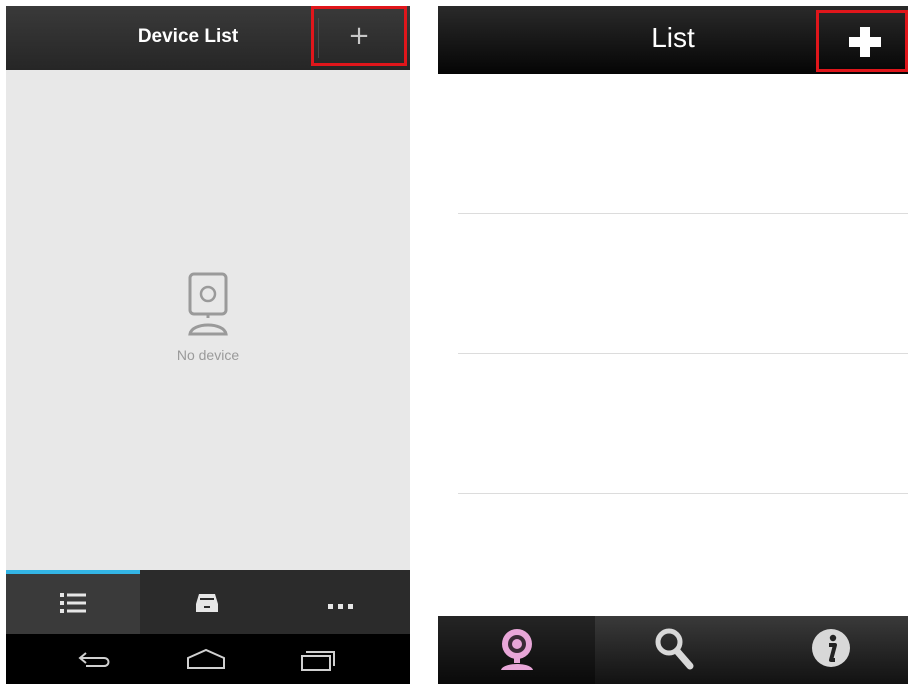 This screenshot has height=684, width=908. What do you see at coordinates (865, 42) in the screenshot?
I see `plus-icon` at bounding box center [865, 42].